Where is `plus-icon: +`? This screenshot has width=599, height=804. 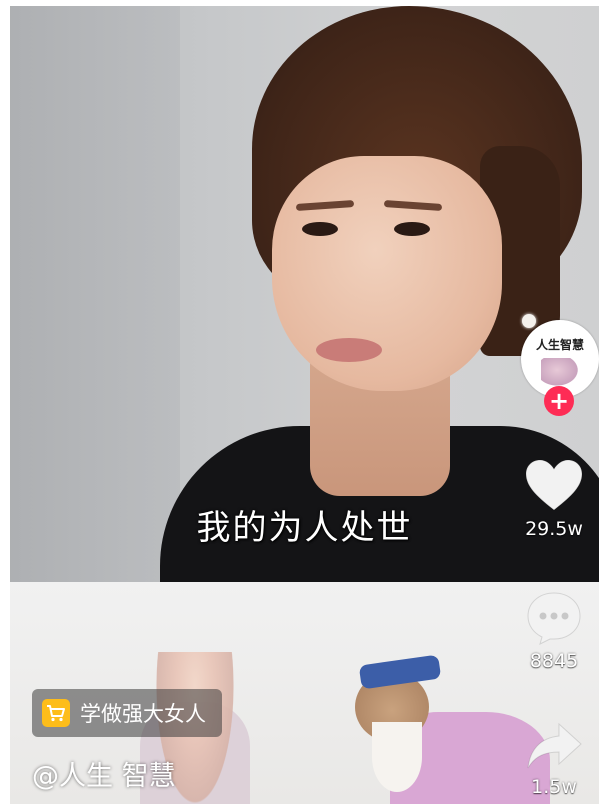
plus-icon: + is located at coordinates (559, 401).